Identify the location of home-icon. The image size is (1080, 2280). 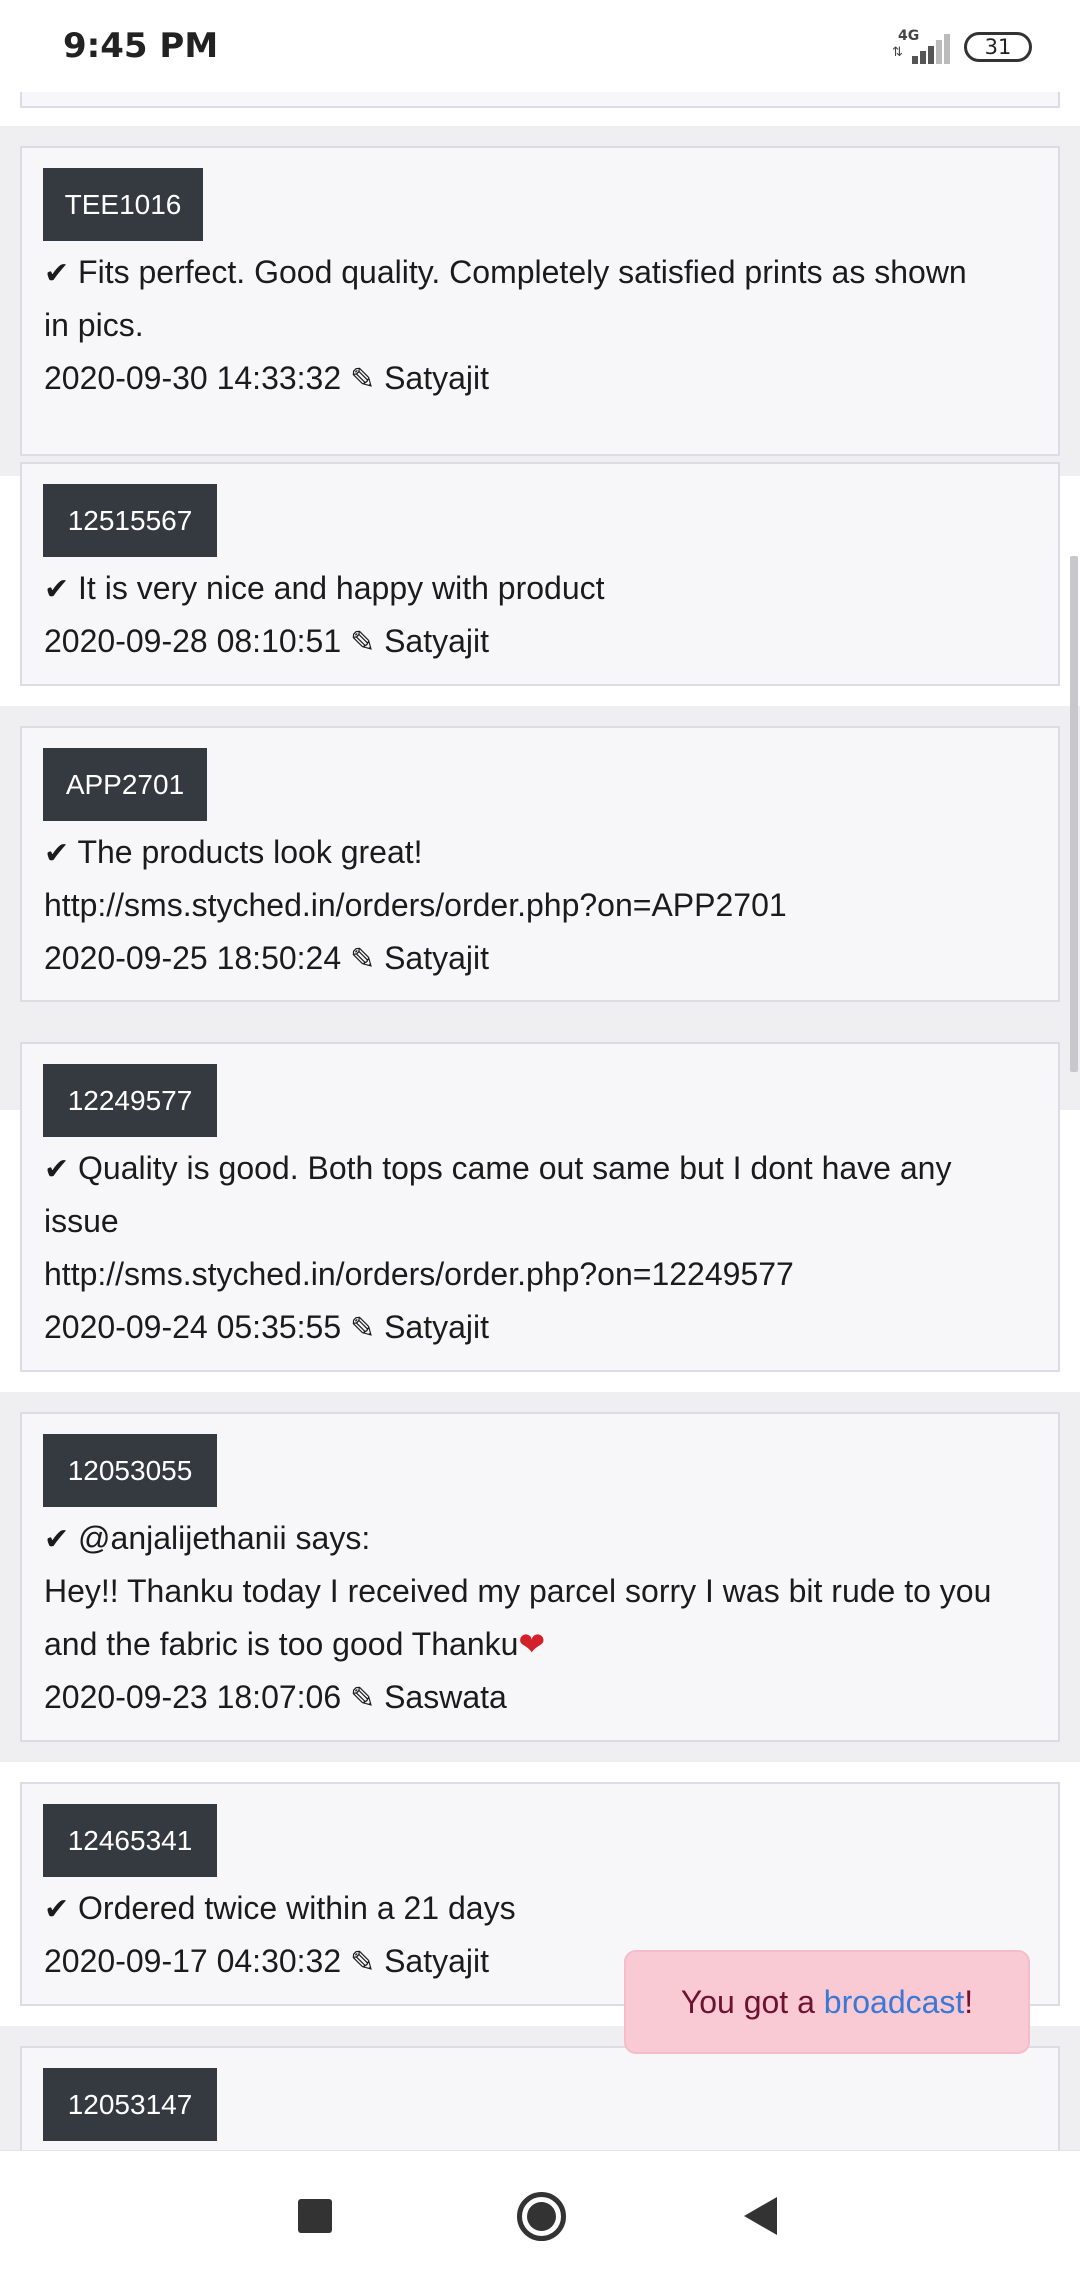
(541, 2216).